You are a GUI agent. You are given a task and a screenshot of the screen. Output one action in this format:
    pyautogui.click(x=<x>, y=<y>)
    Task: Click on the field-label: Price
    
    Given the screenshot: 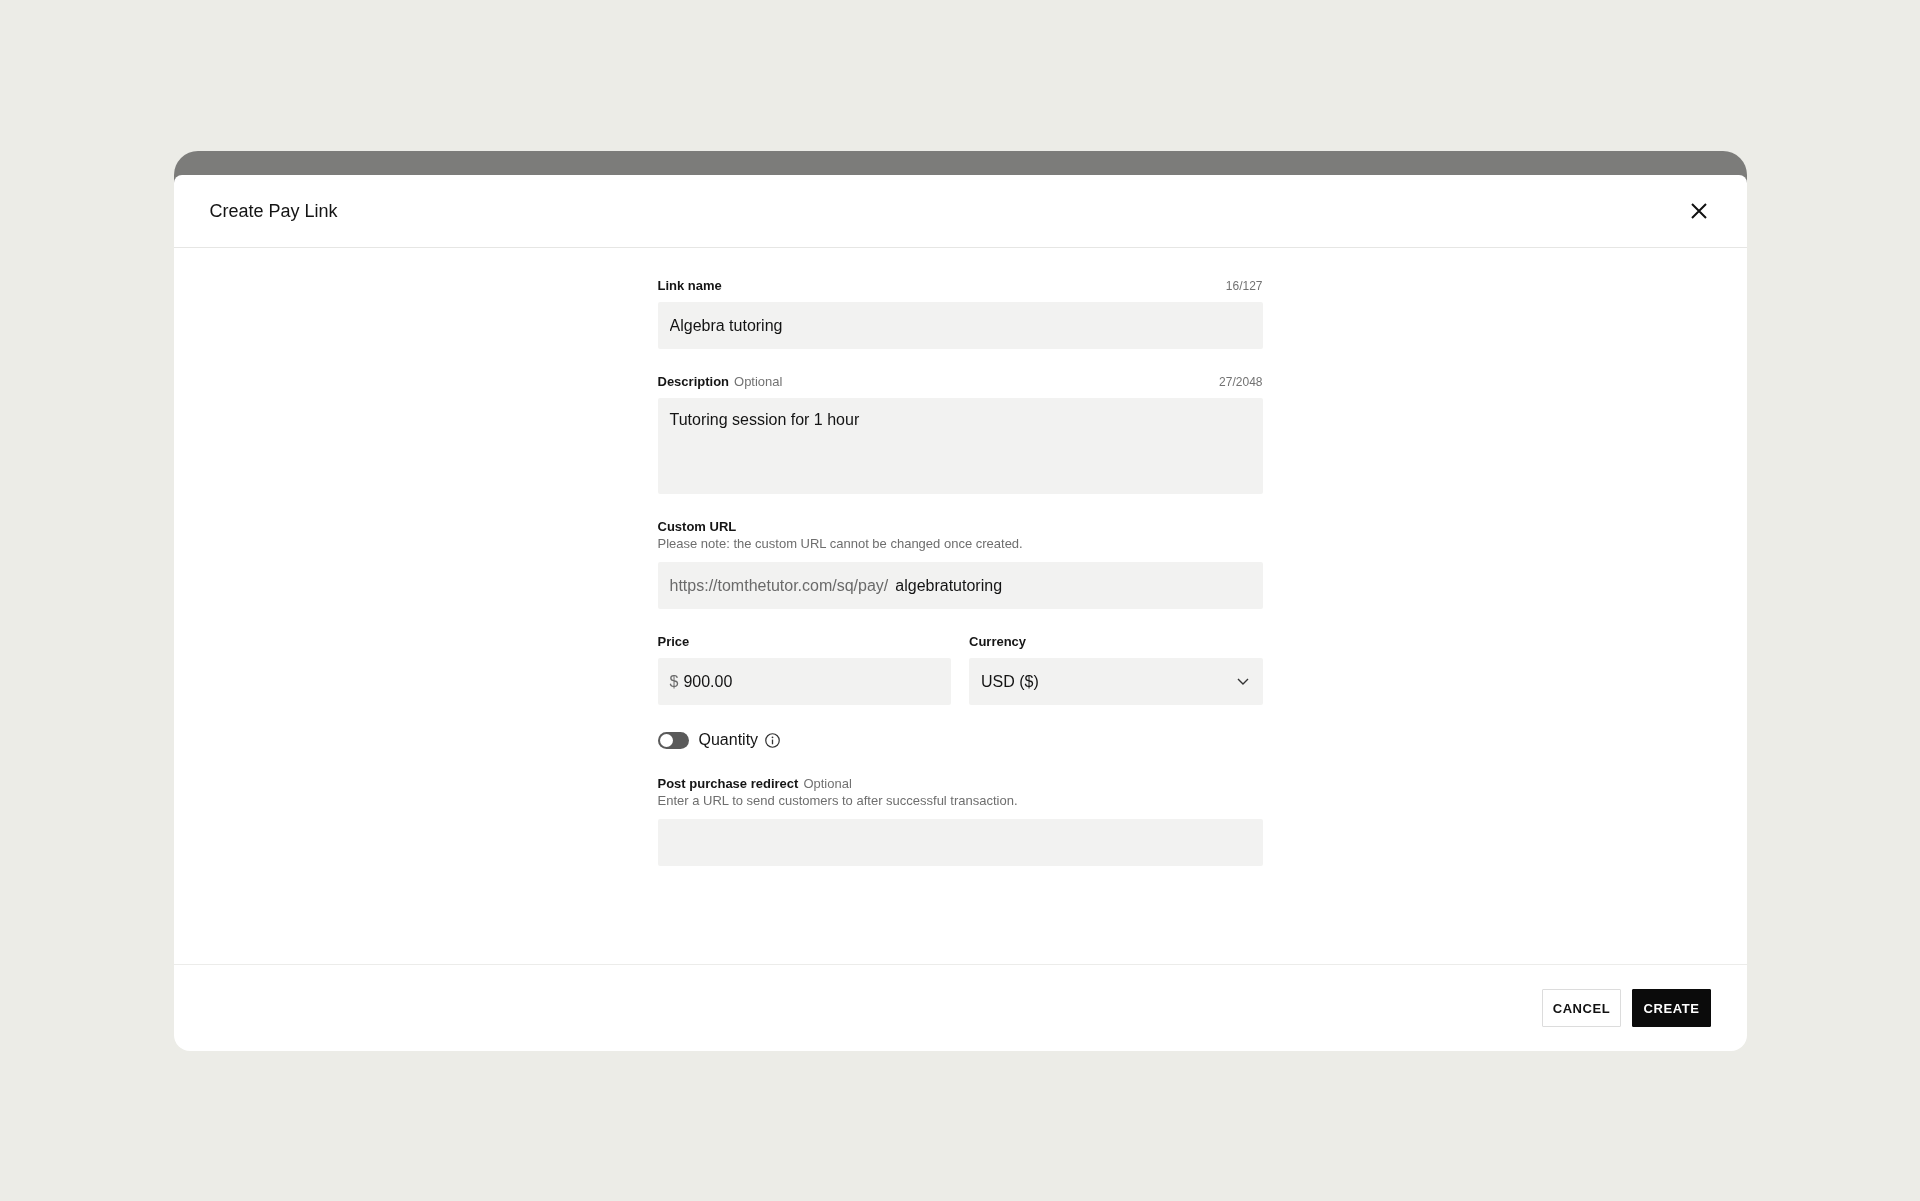 What is the action you would take?
    pyautogui.click(x=673, y=642)
    